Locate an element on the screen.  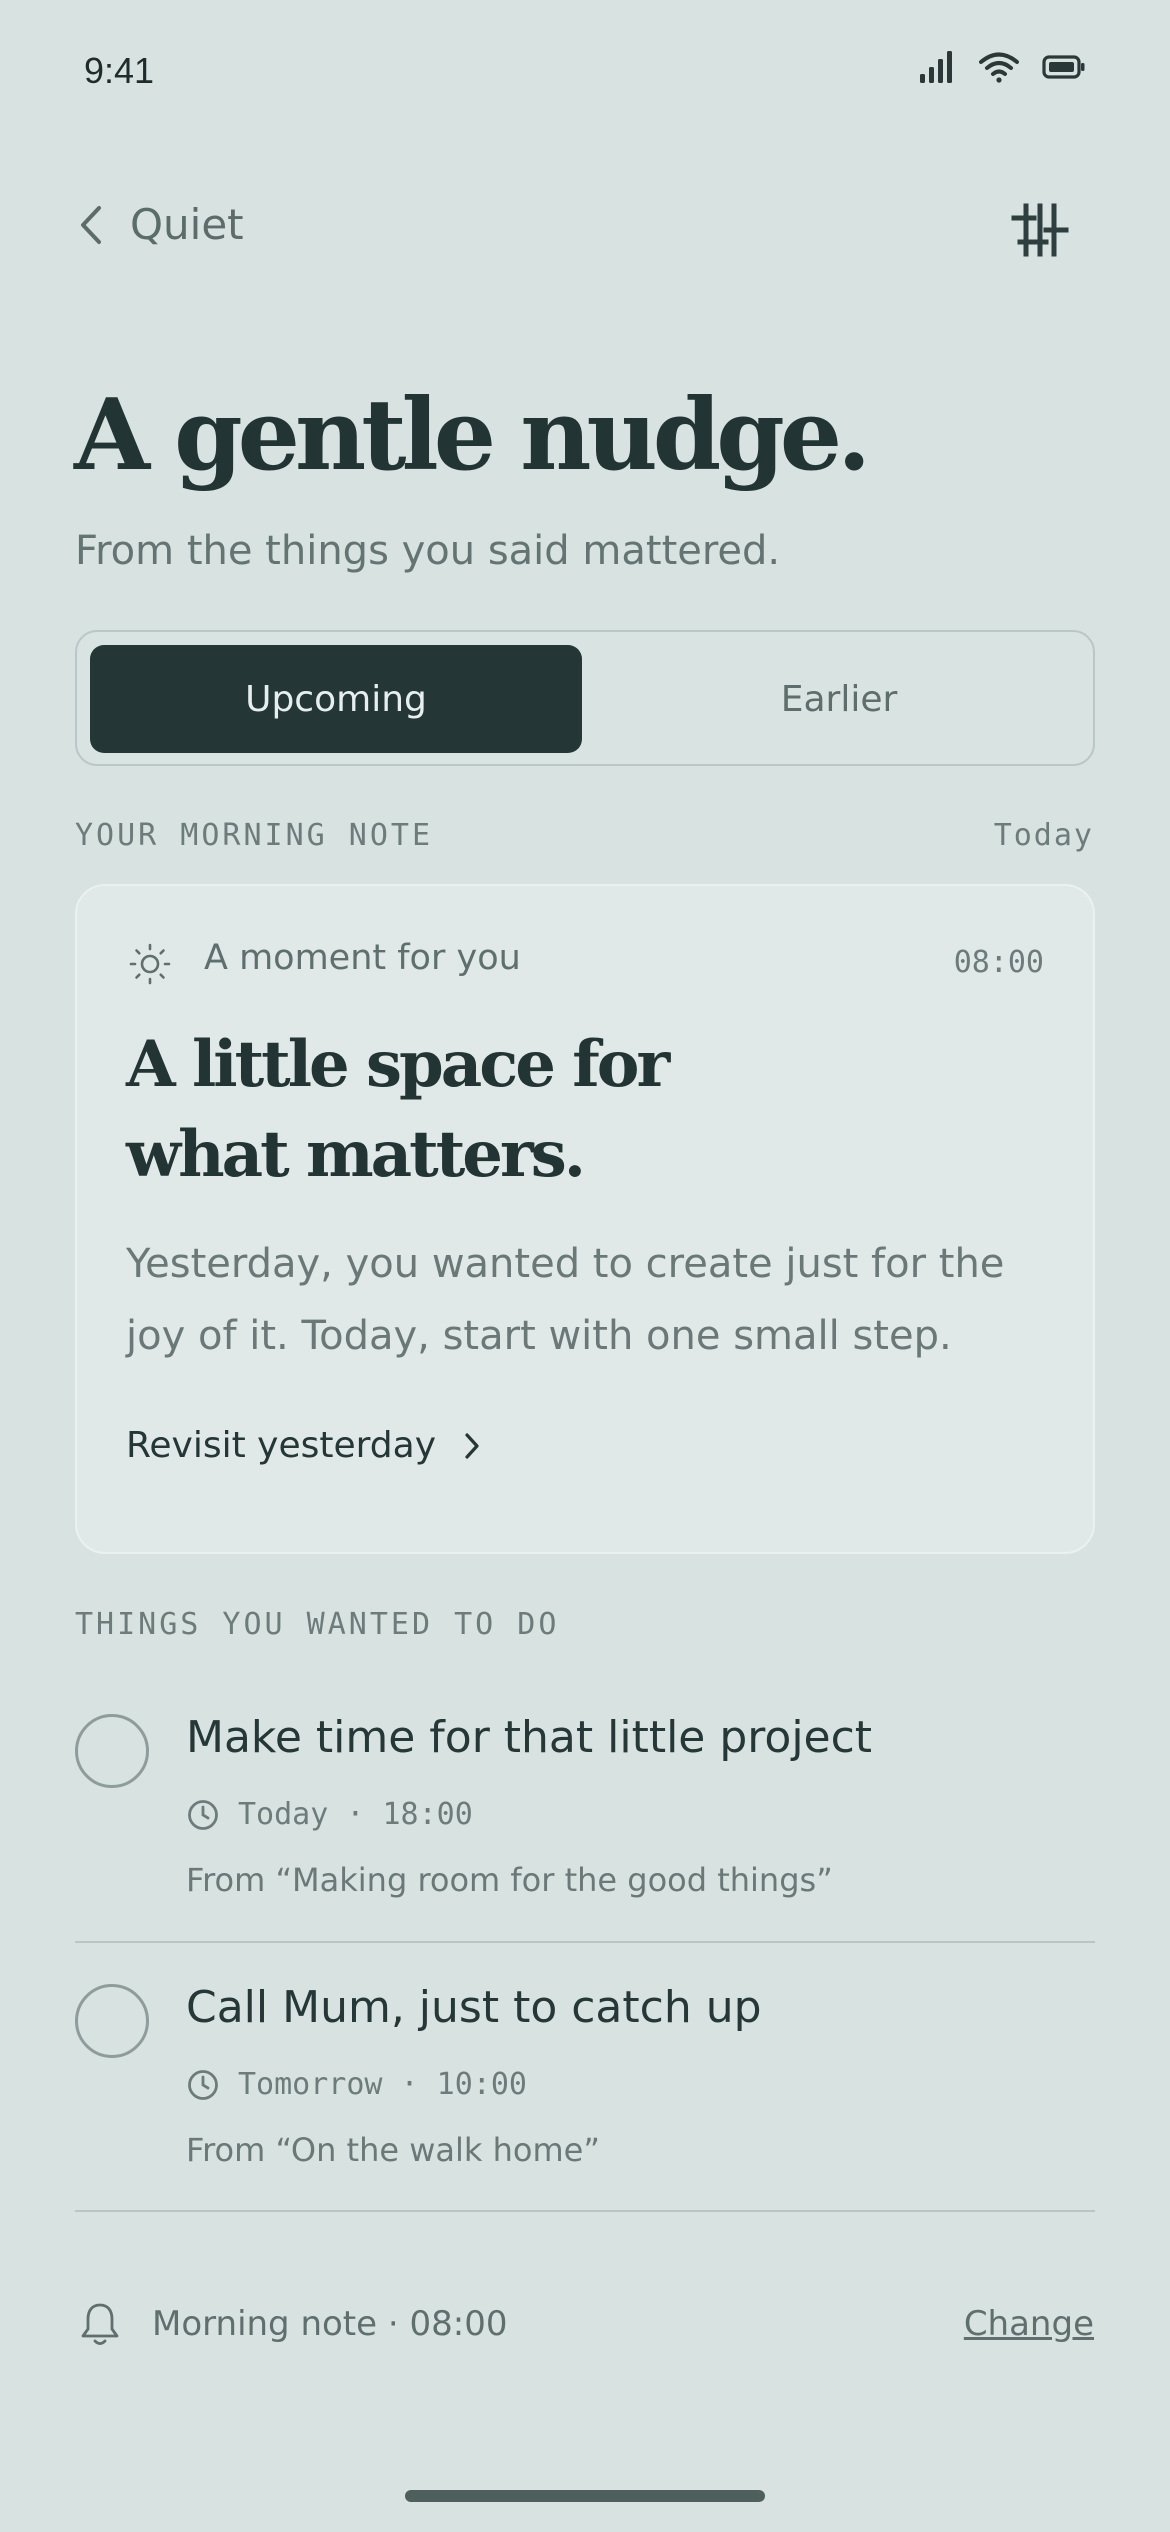
home-indicator is located at coordinates (585, 2496).